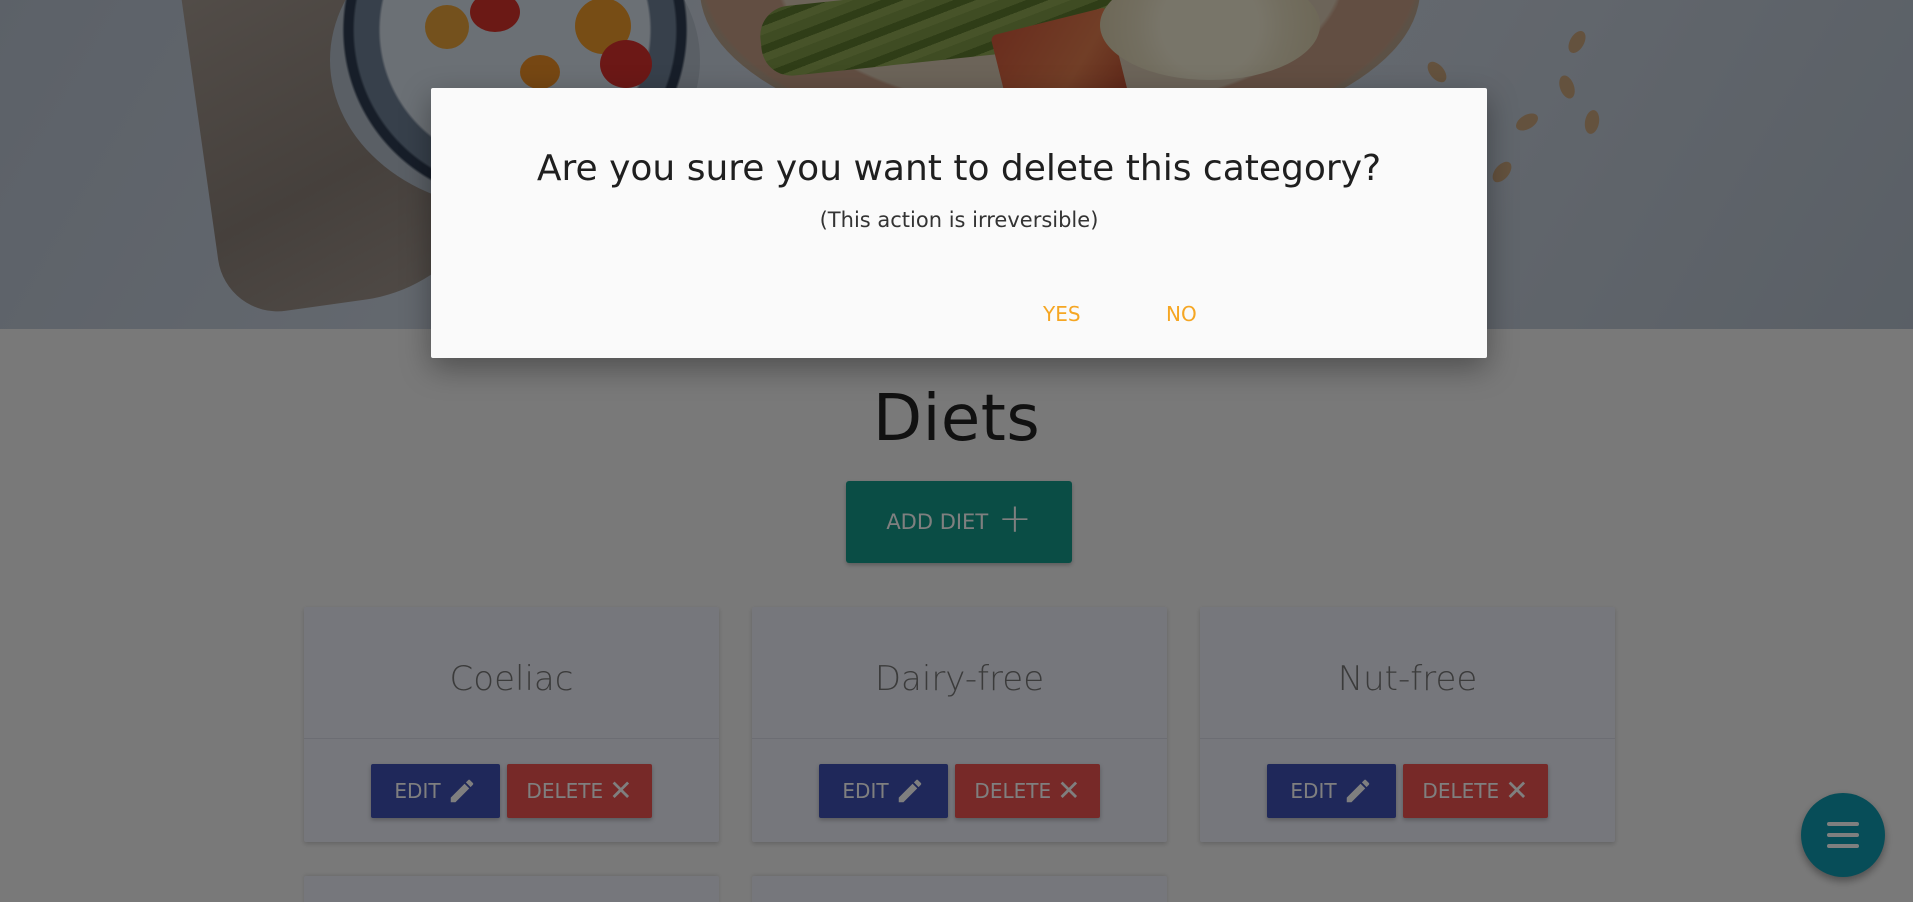  What do you see at coordinates (1181, 314) in the screenshot?
I see `no-button: NO` at bounding box center [1181, 314].